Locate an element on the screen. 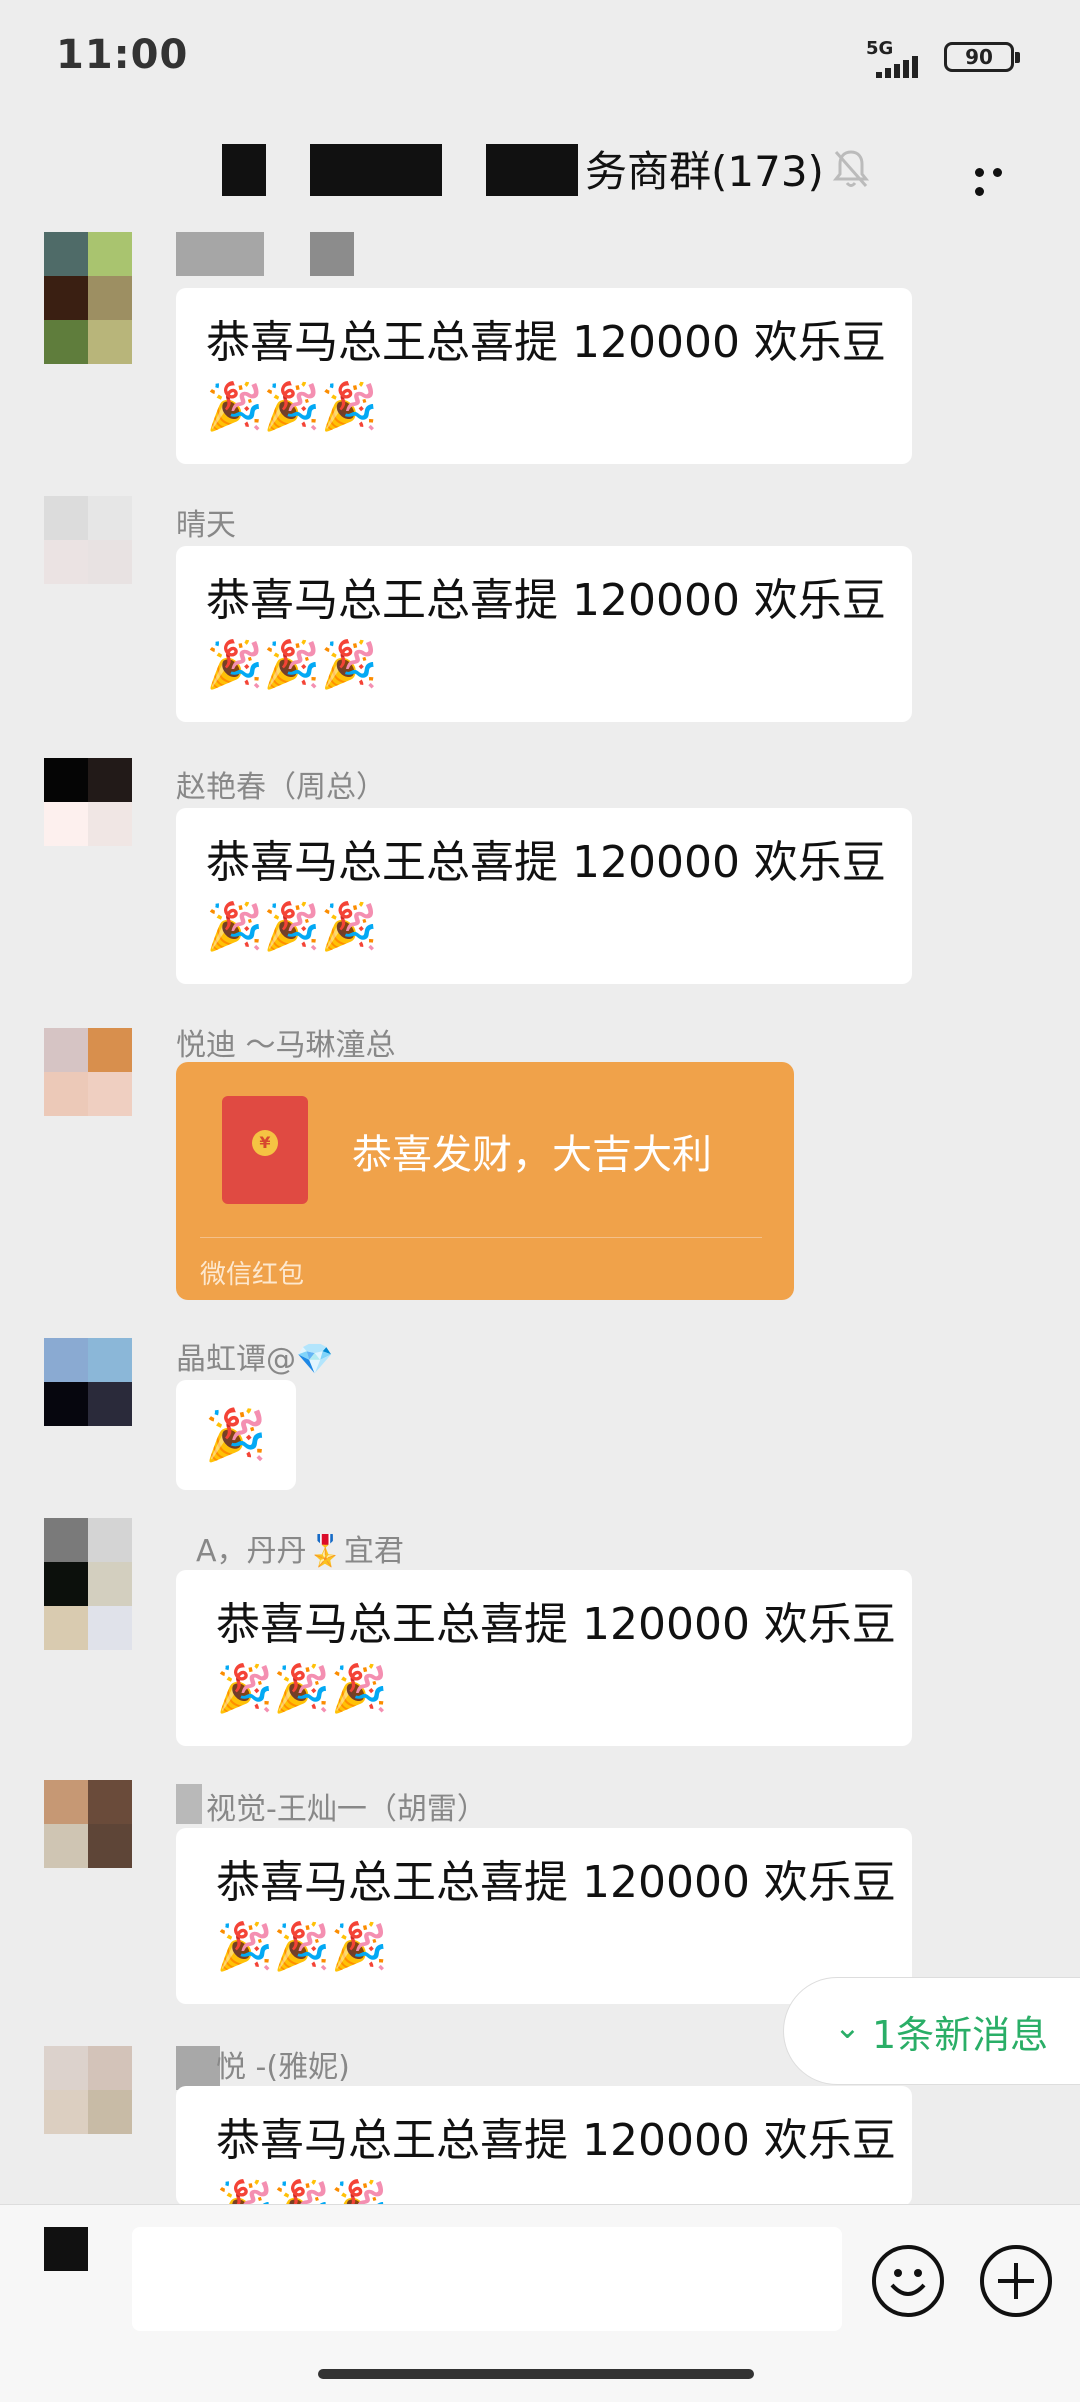 The width and height of the screenshot is (1080, 2402). sender-name: A，丹丹🎖️宜君 is located at coordinates (300, 1551).